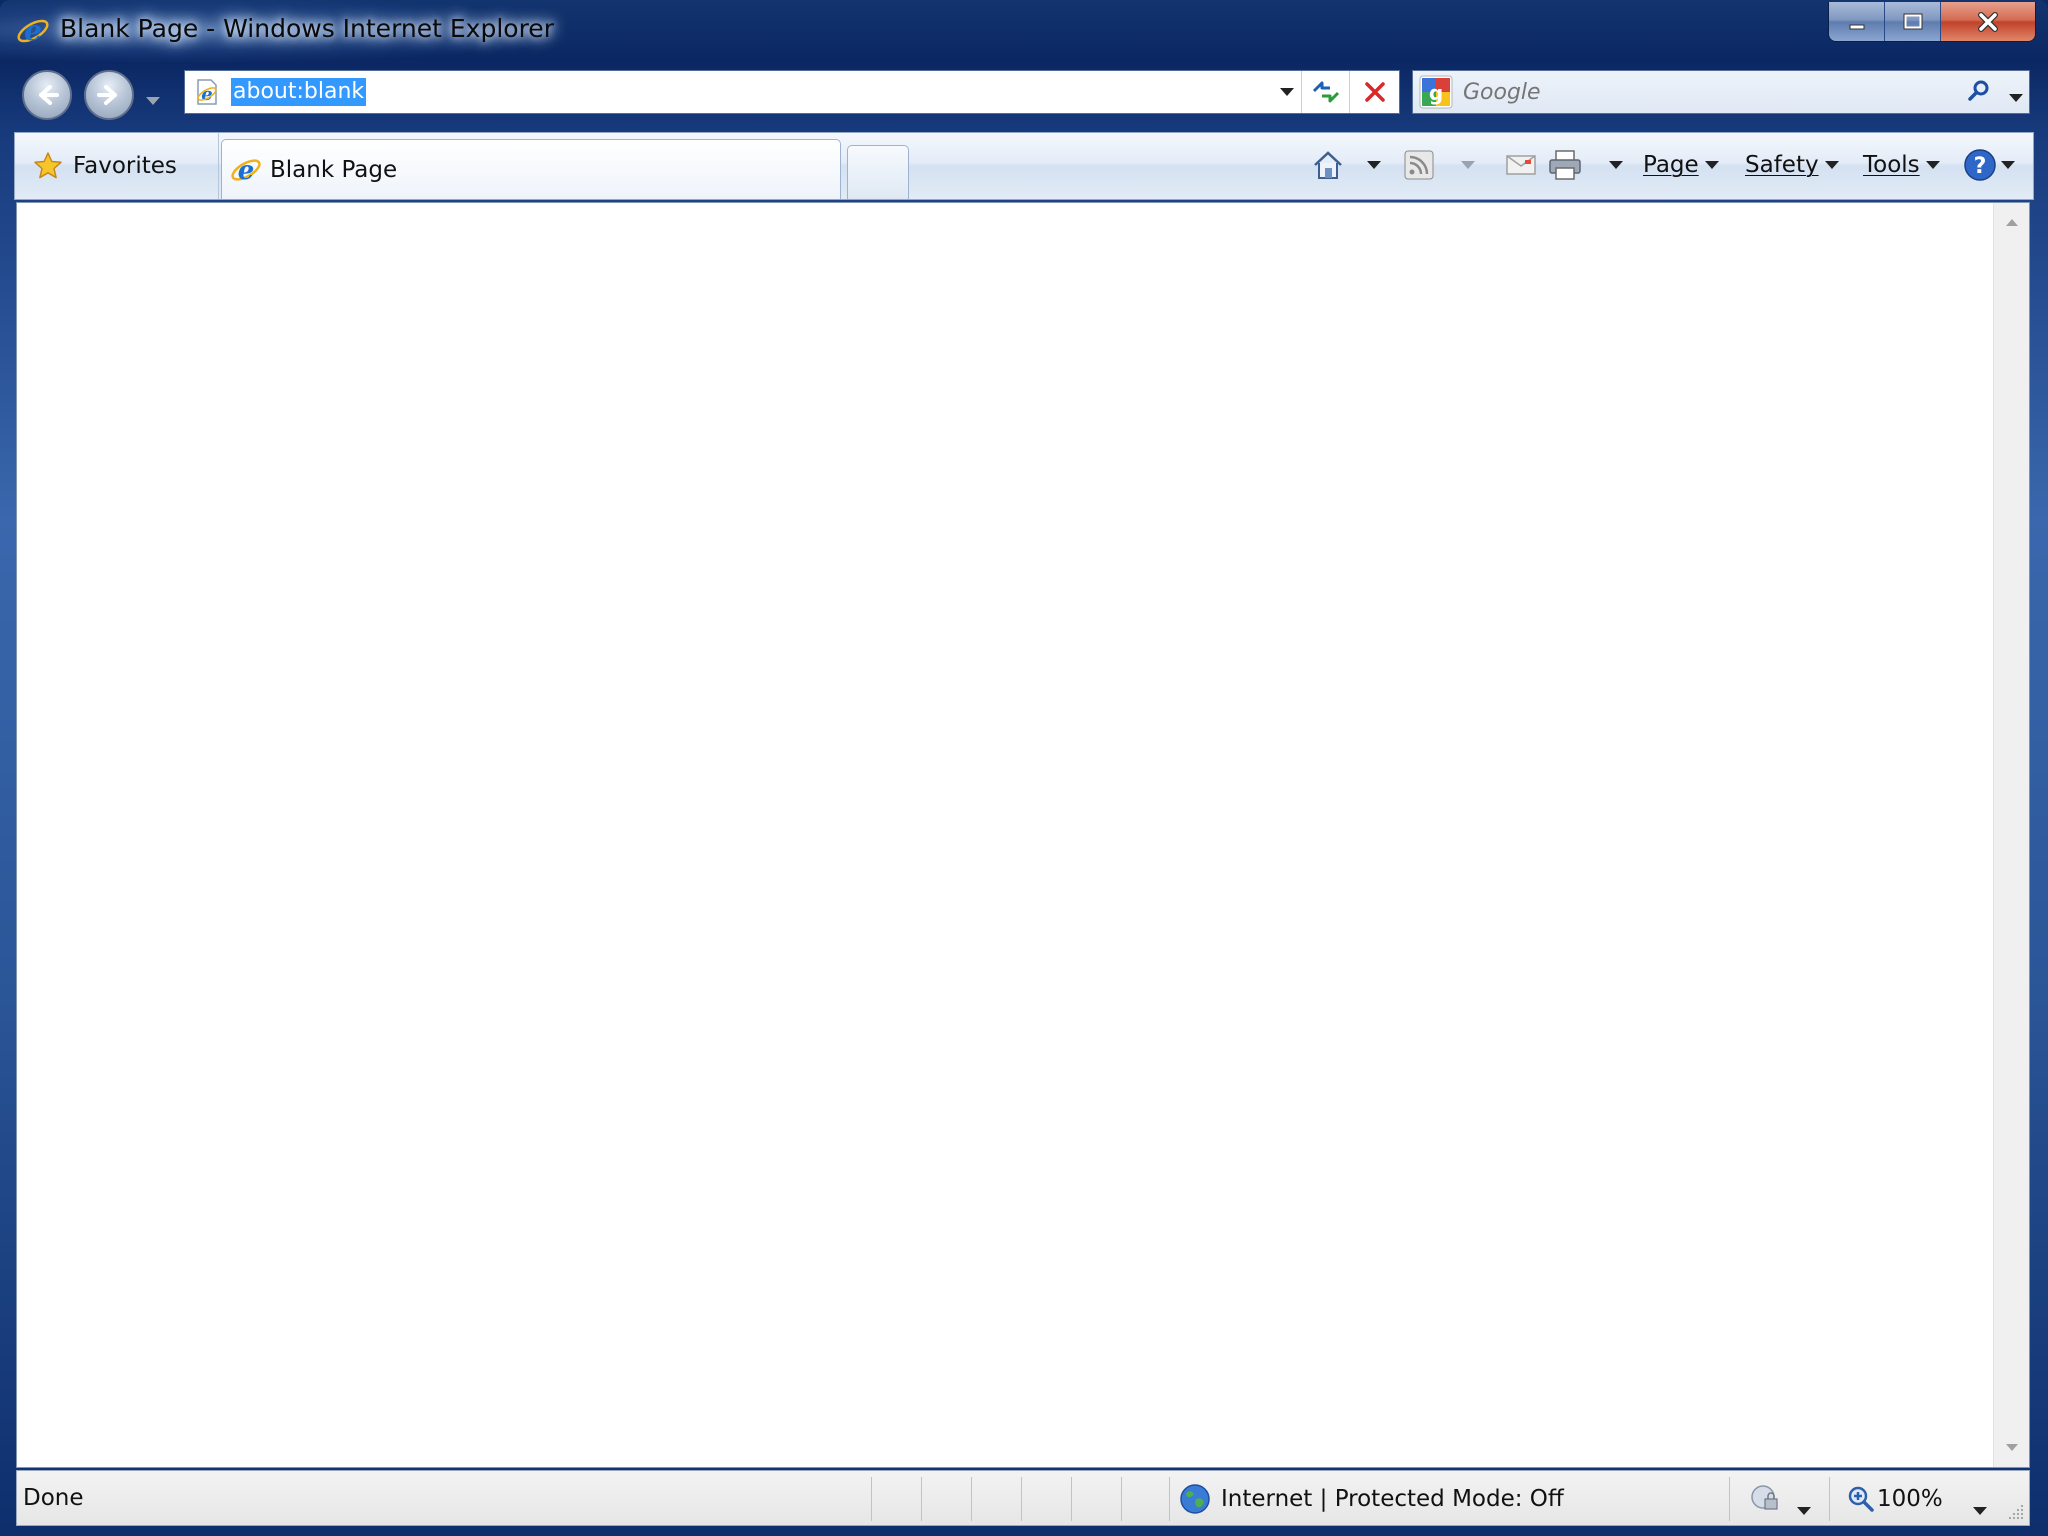 The image size is (2048, 1536). I want to click on printer-icon, so click(1565, 165).